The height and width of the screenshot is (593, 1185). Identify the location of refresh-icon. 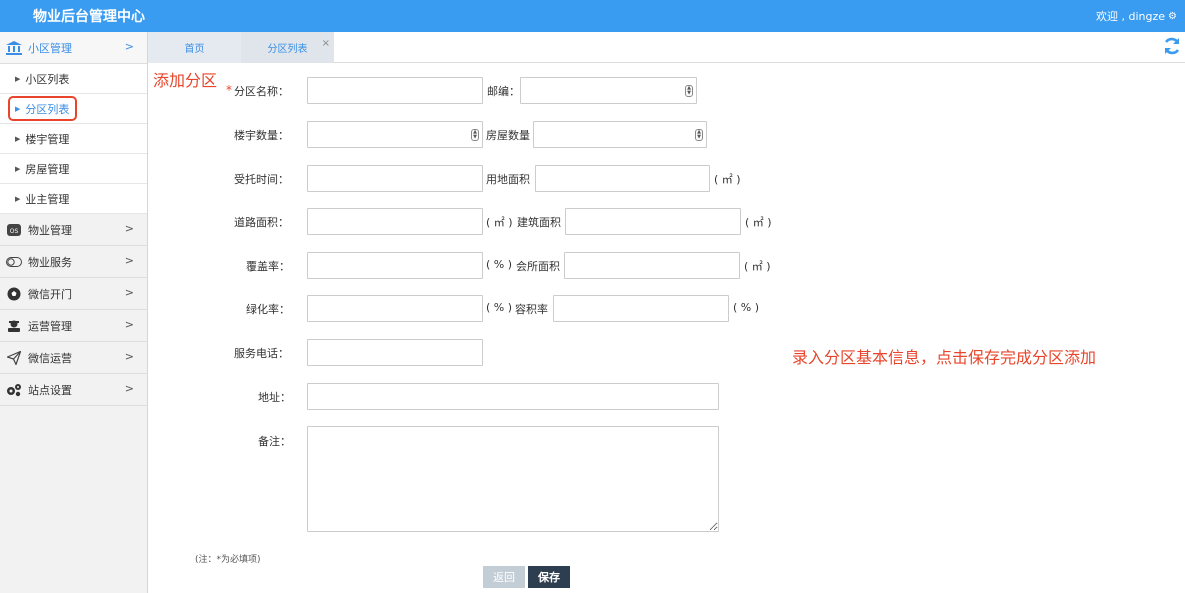
(1172, 46).